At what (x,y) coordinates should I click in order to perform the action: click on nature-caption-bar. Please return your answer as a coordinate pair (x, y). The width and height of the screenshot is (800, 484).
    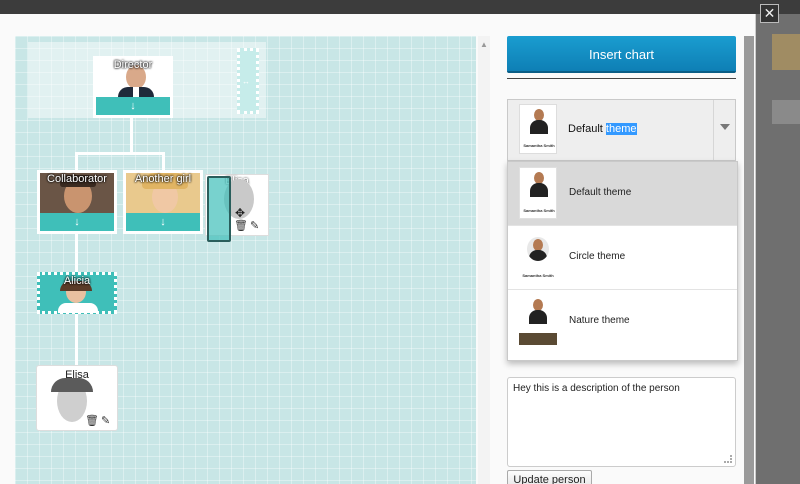
    Looking at the image, I should click on (538, 339).